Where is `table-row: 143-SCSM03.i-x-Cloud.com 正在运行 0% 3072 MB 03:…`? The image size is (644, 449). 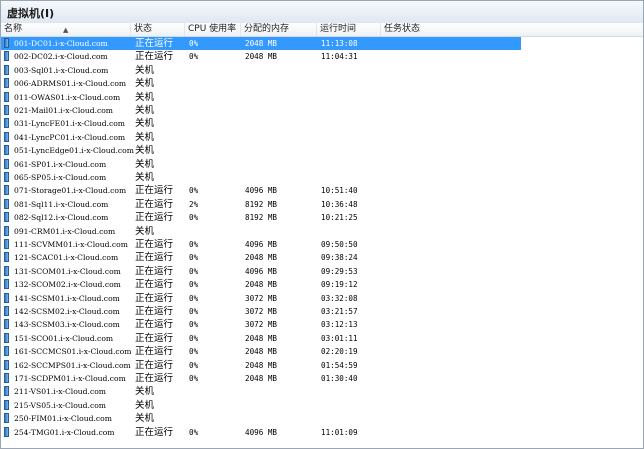
table-row: 143-SCSM03.i-x-Cloud.com 正在运行 0% 3072 MB 03:… is located at coordinates (261, 324).